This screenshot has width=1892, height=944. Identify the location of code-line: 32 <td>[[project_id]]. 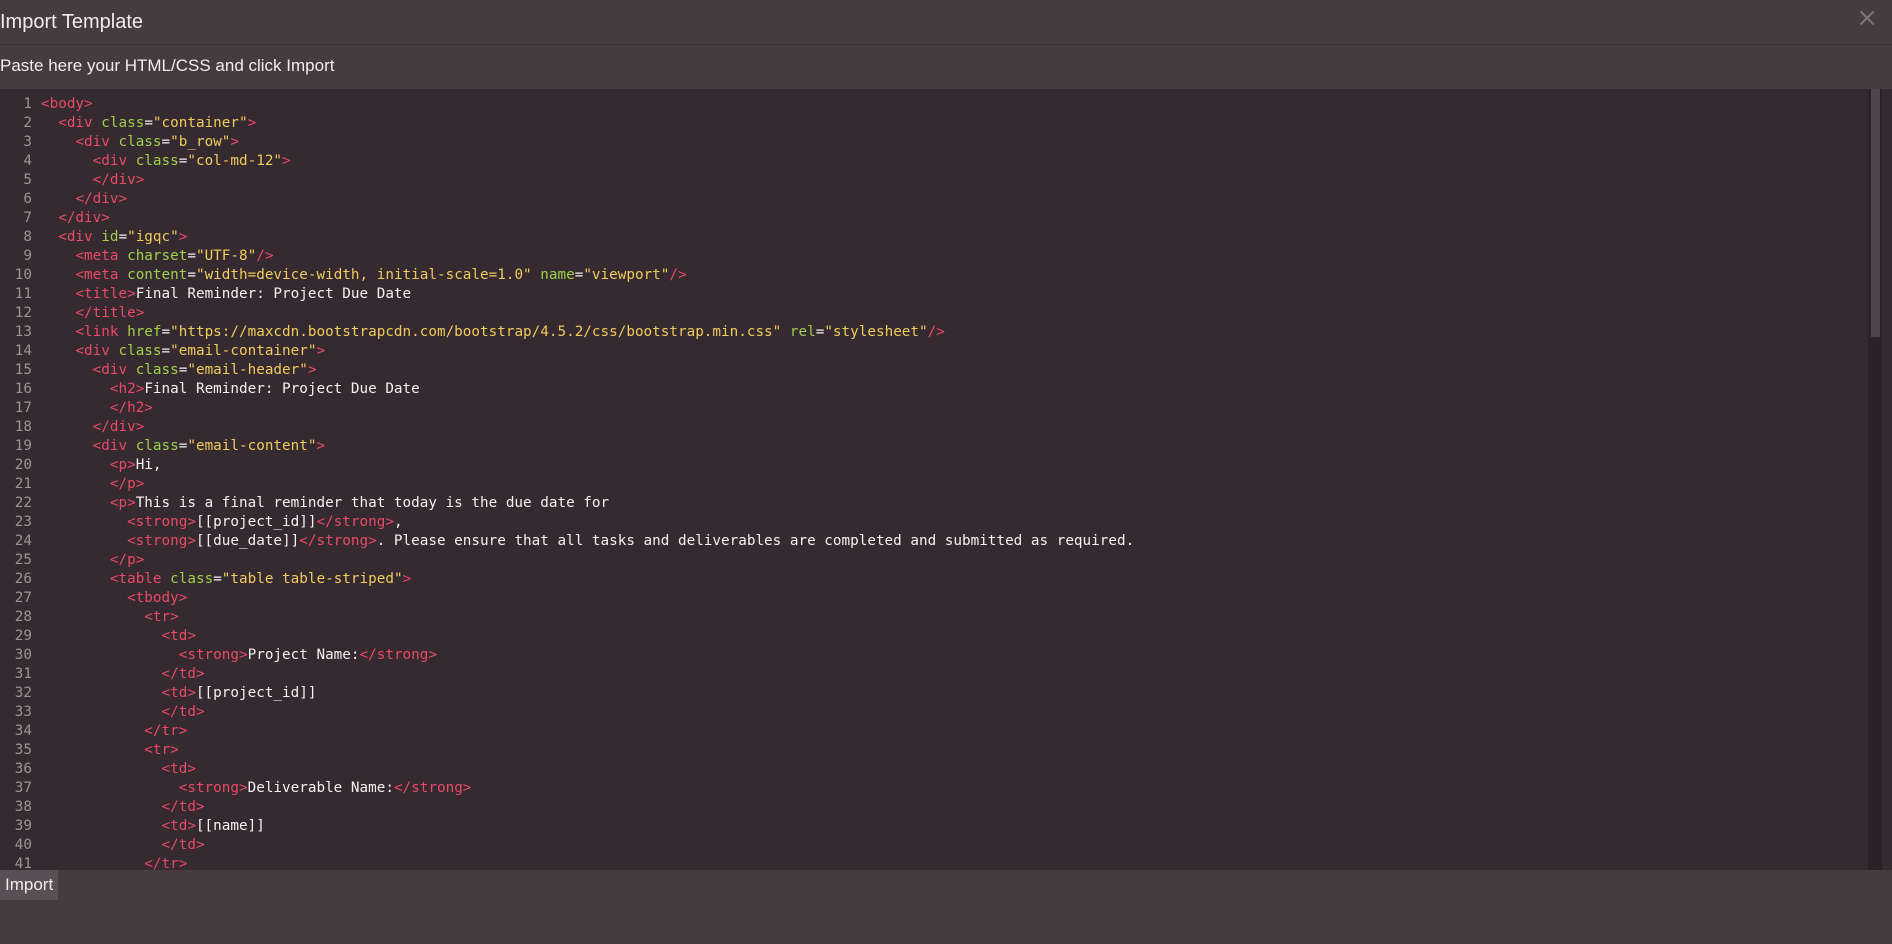
(935, 693).